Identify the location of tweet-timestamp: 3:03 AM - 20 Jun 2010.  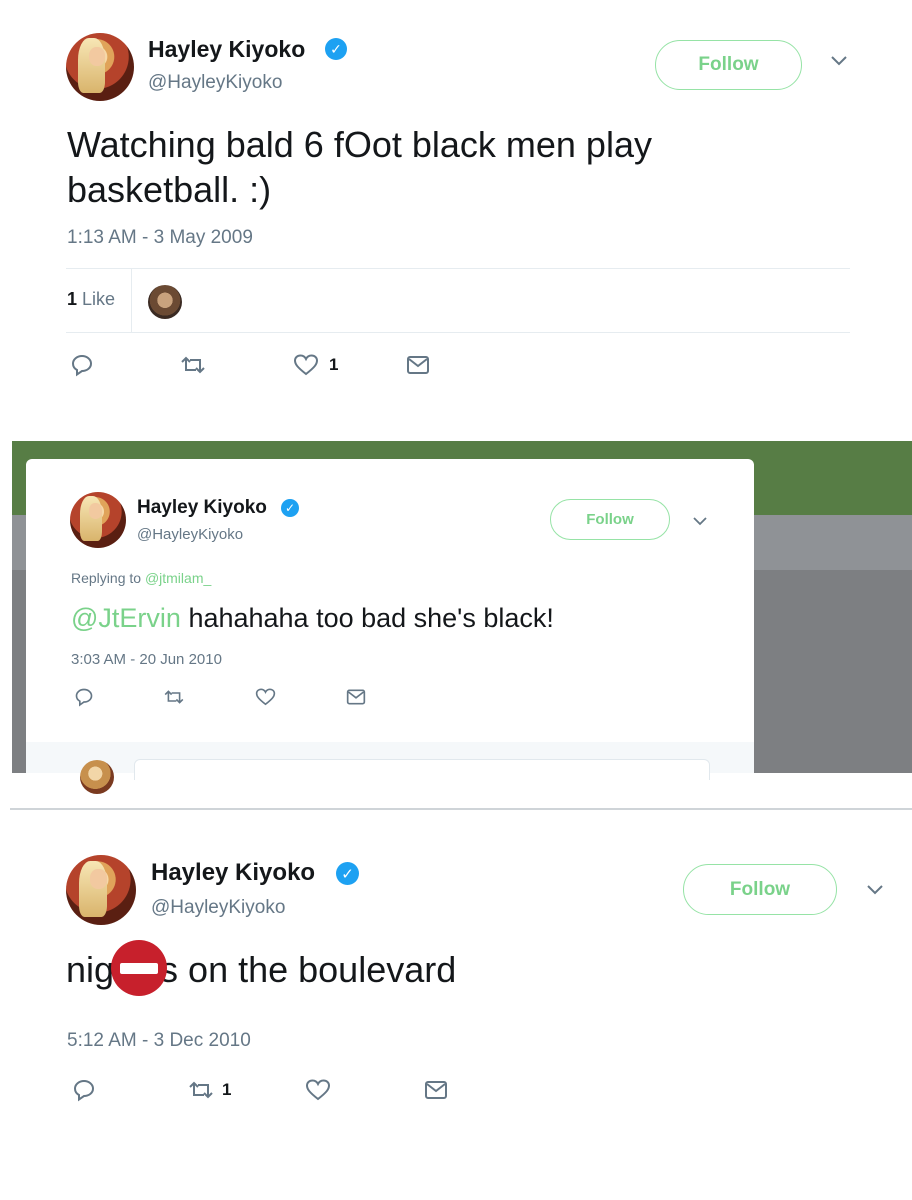
(146, 659).